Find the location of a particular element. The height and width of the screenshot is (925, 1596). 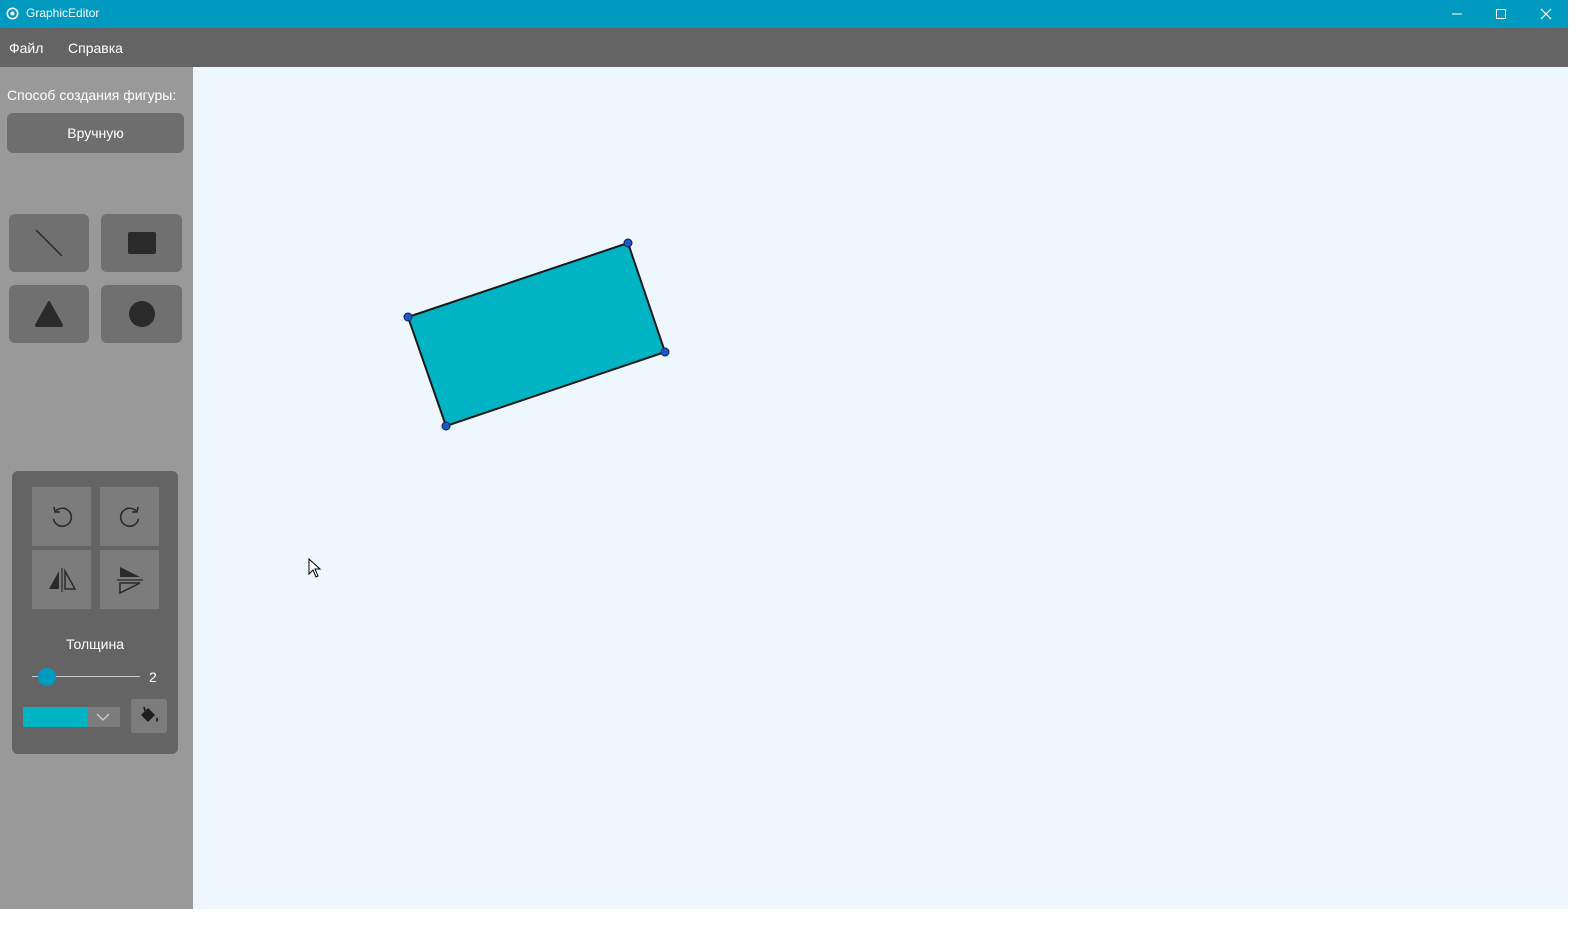

flip-vertical-icon is located at coordinates (62, 579).